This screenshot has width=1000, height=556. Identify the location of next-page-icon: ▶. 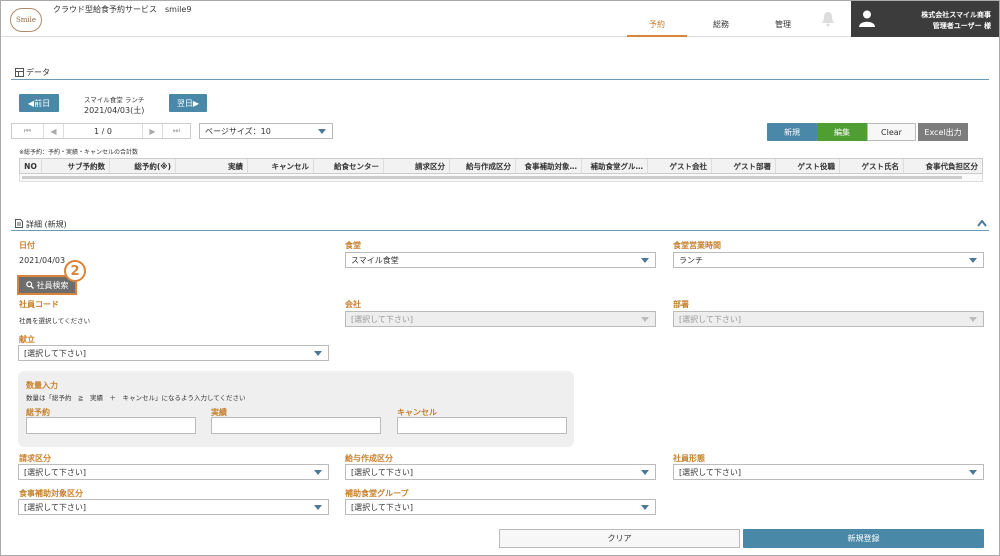
(152, 131).